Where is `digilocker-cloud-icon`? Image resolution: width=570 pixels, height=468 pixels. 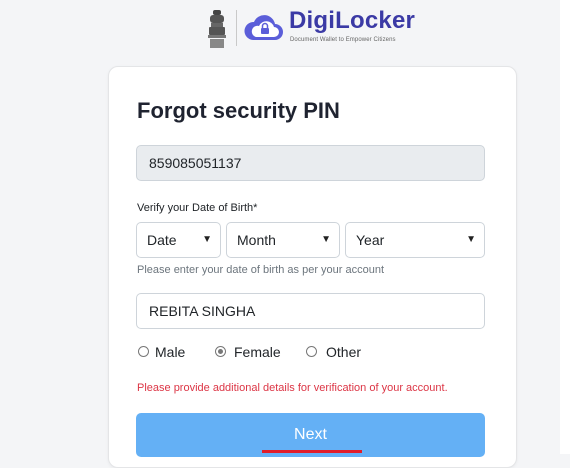 digilocker-cloud-icon is located at coordinates (263, 27).